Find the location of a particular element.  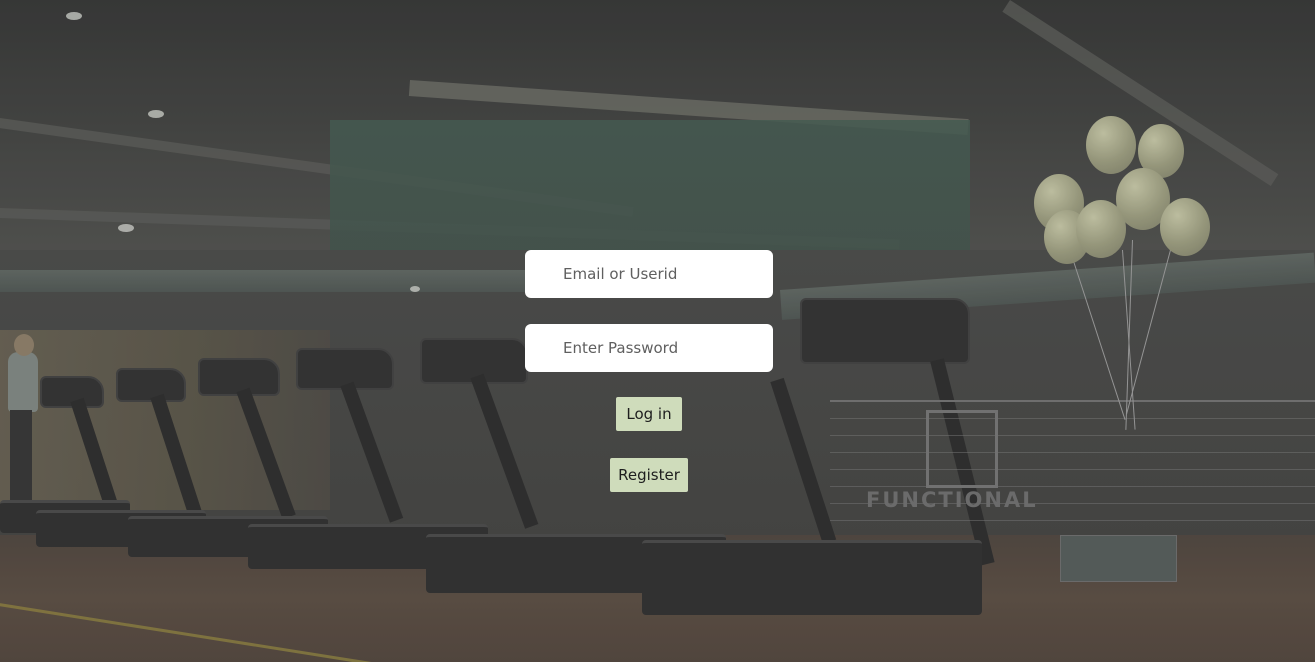

register-button: Register is located at coordinates (649, 475).